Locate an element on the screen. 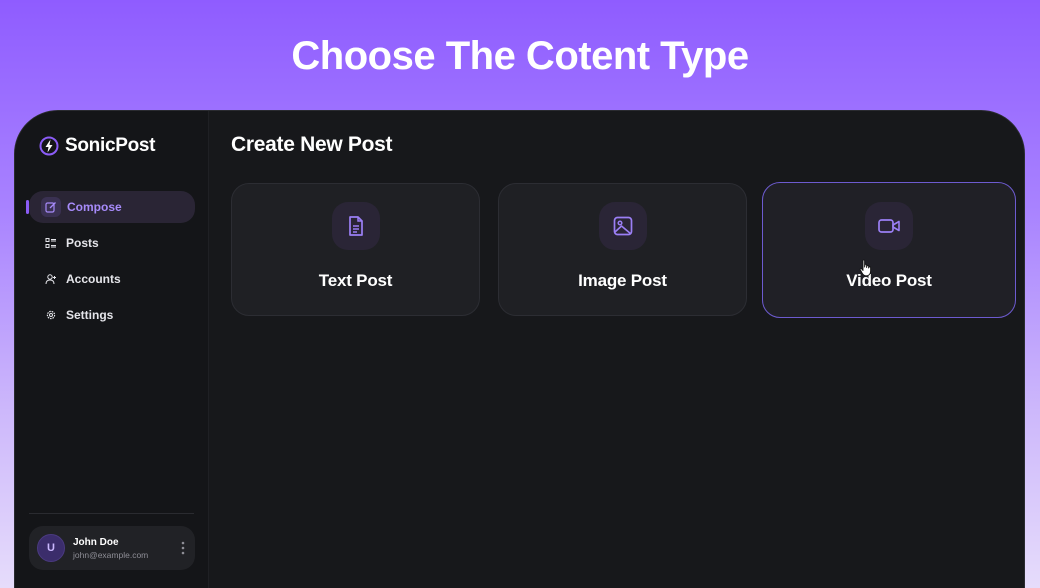  gear-icon is located at coordinates (51, 315).